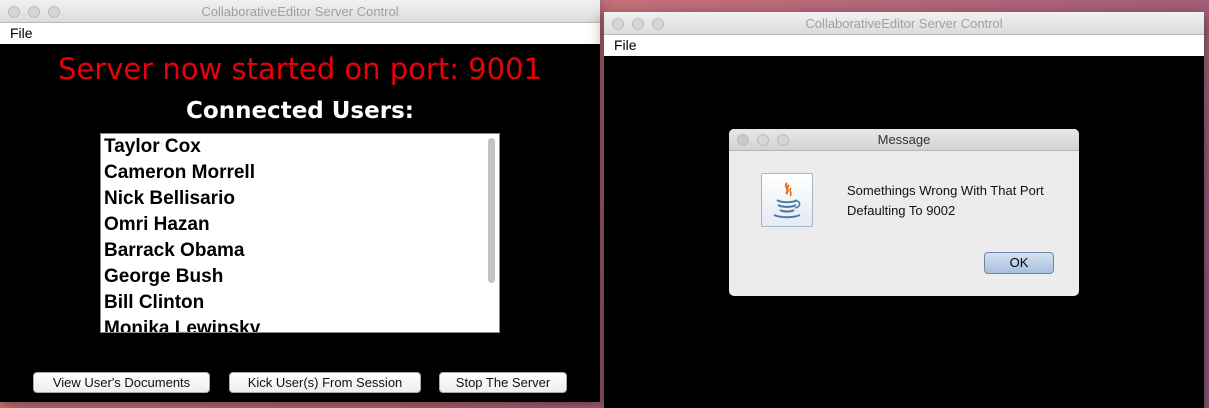  Describe the element at coordinates (300, 225) in the screenshot. I see `list-item: Omri Hazan` at that location.